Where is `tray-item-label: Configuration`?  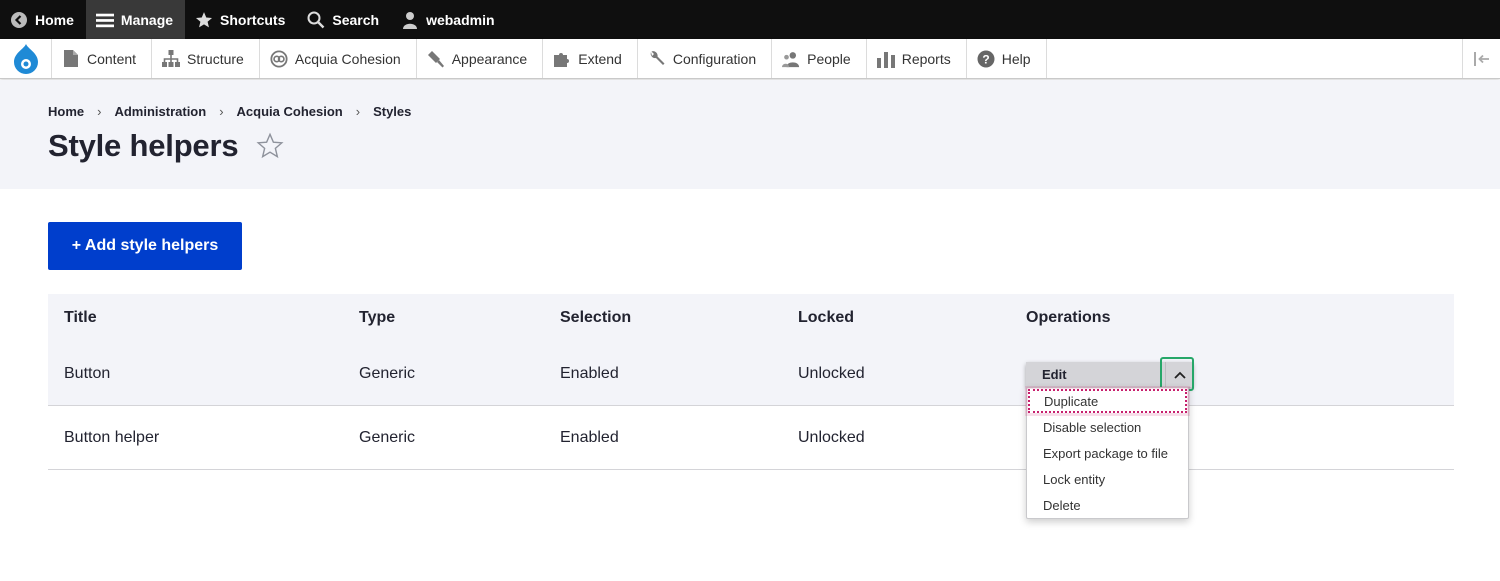
tray-item-label: Configuration is located at coordinates (714, 58).